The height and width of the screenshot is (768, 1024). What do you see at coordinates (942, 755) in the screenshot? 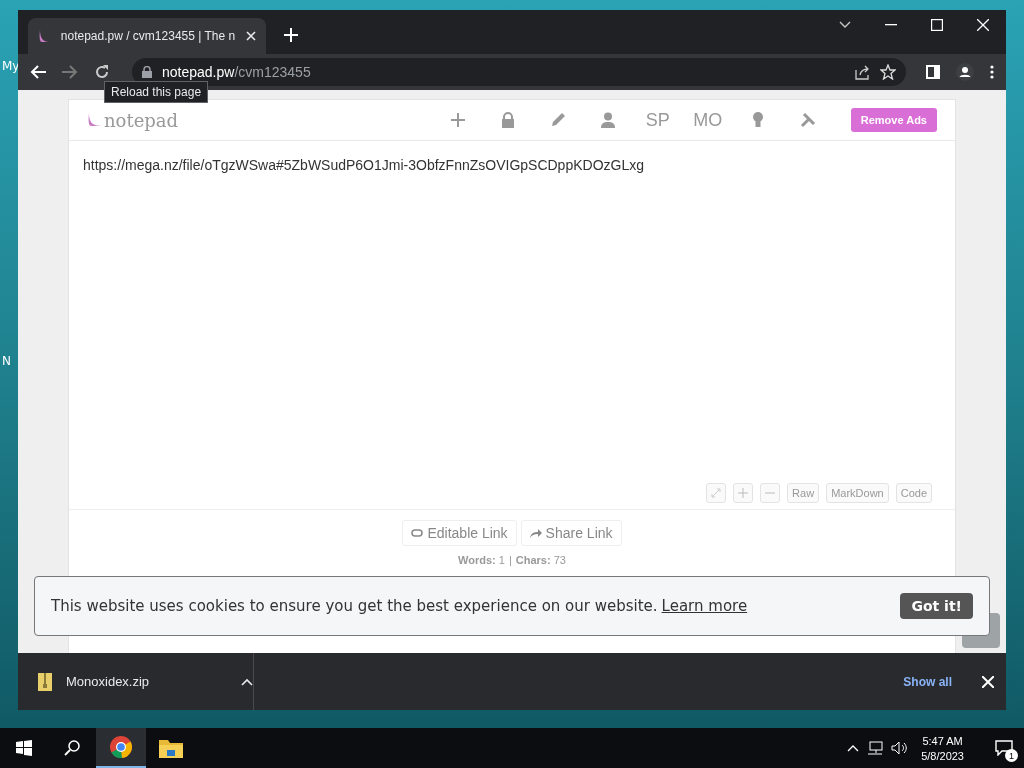
I see `clock-date: 5/8/2023` at bounding box center [942, 755].